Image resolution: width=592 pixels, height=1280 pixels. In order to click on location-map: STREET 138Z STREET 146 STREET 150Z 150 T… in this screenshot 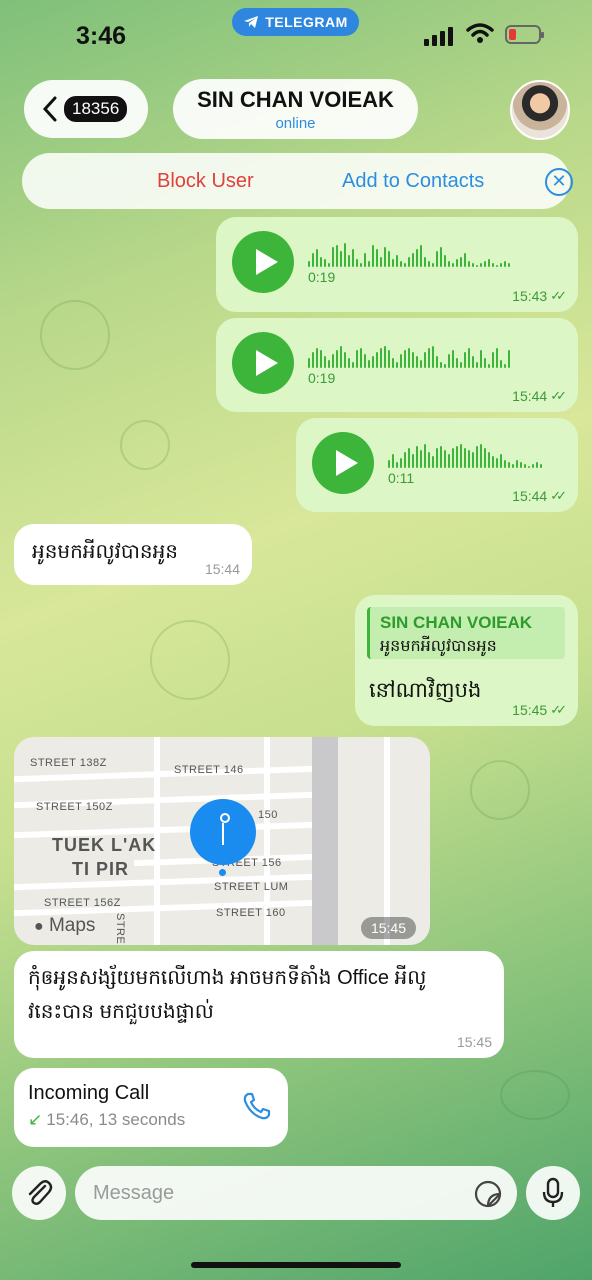, I will do `click(222, 841)`.